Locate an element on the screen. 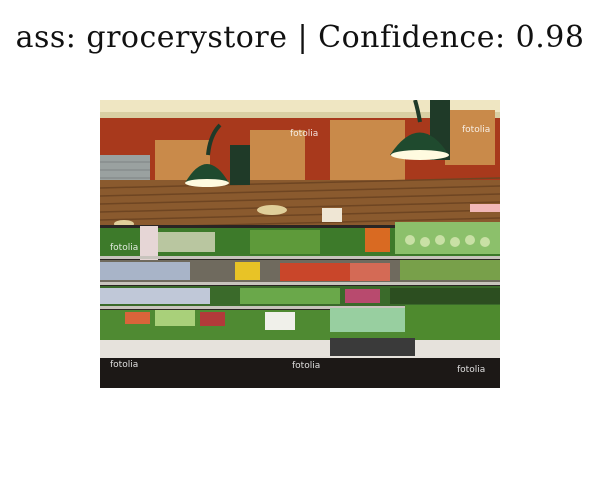  wall-panel is located at coordinates (470, 137).